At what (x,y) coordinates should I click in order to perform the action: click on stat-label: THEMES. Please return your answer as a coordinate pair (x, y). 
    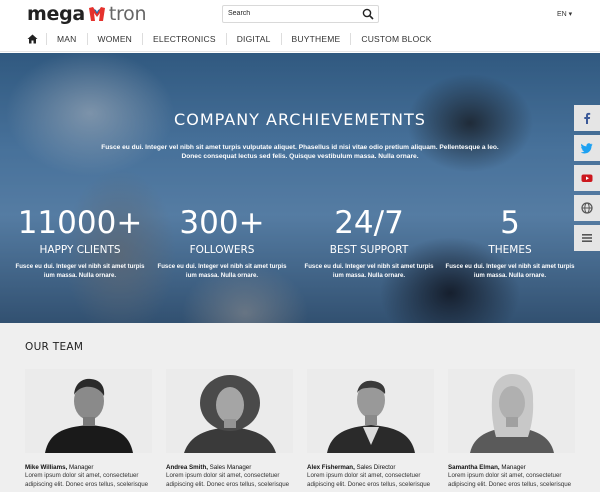
    Looking at the image, I should click on (510, 250).